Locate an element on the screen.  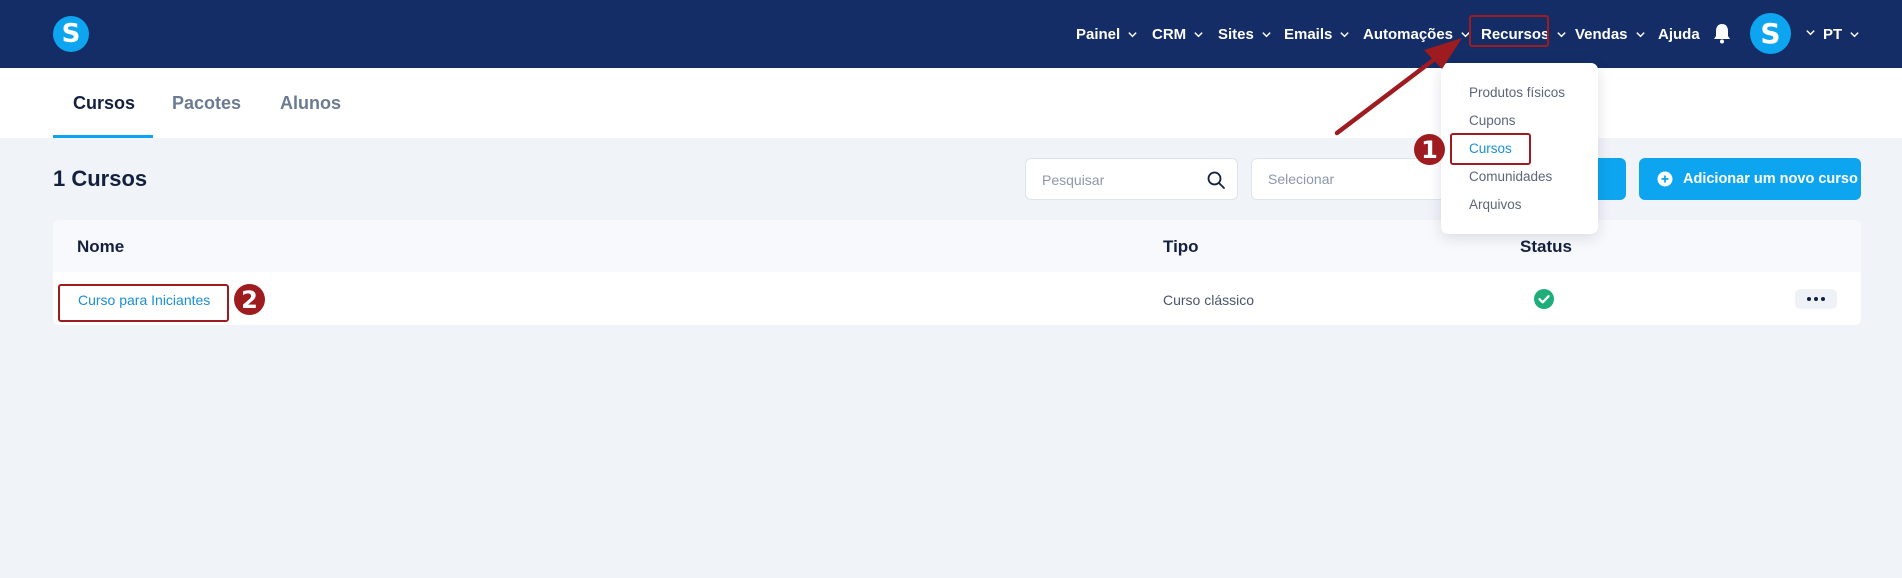
nav-item-emails: Emails is located at coordinates (1317, 34).